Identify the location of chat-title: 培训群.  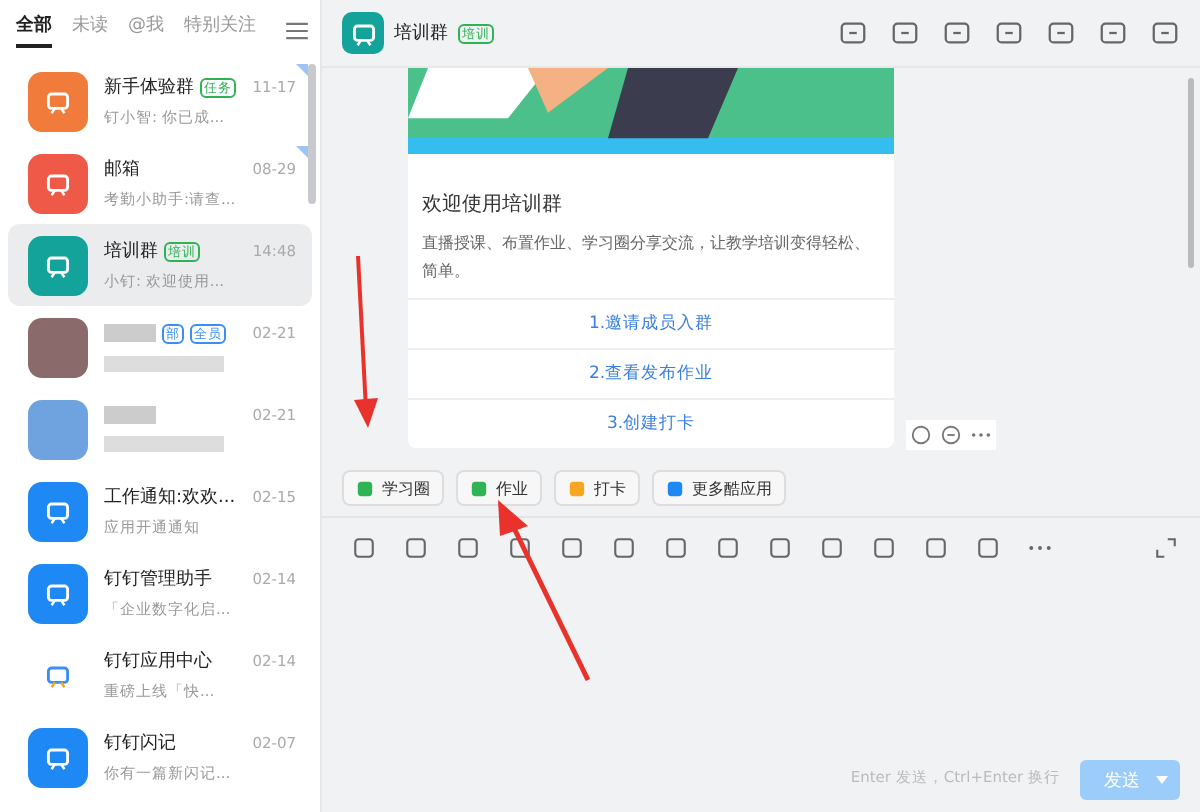
(421, 33).